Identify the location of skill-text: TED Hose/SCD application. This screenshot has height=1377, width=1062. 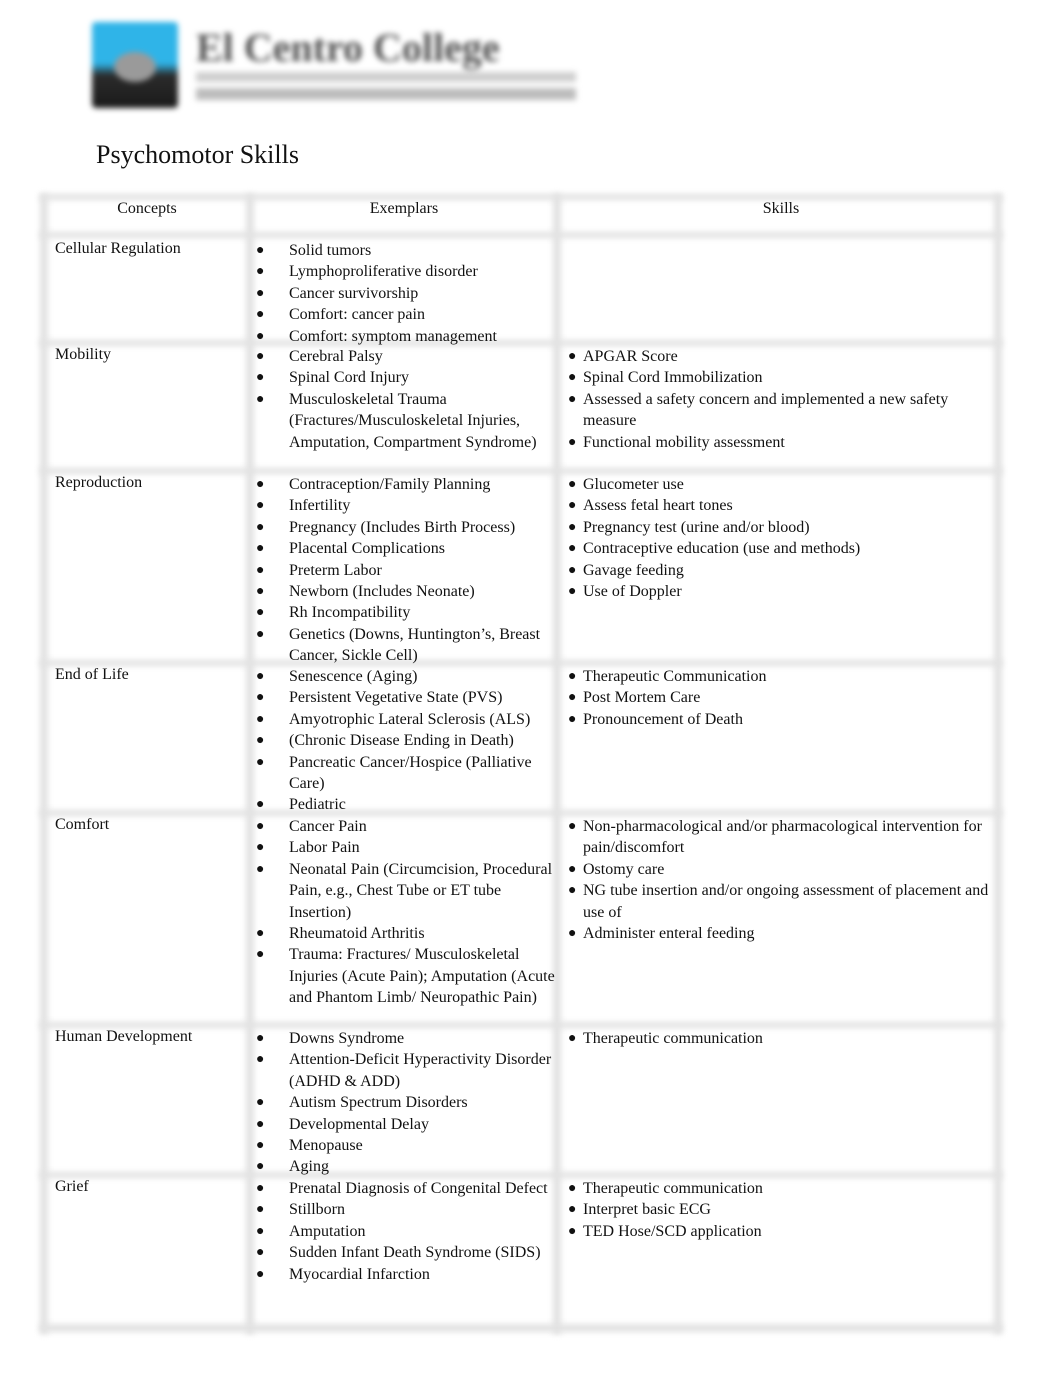
(672, 1231).